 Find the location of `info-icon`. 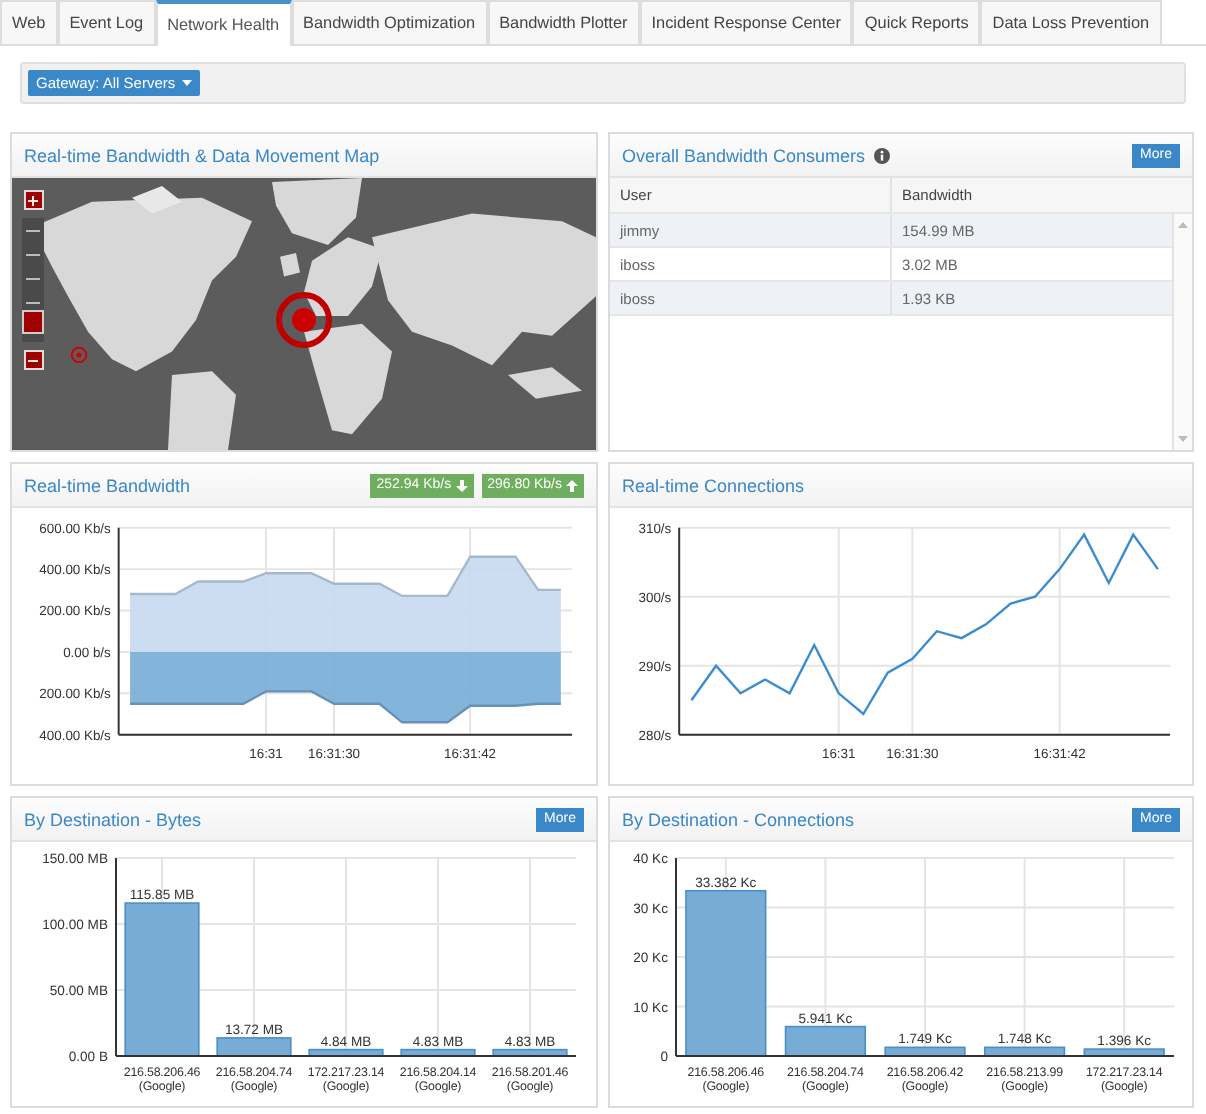

info-icon is located at coordinates (881, 155).